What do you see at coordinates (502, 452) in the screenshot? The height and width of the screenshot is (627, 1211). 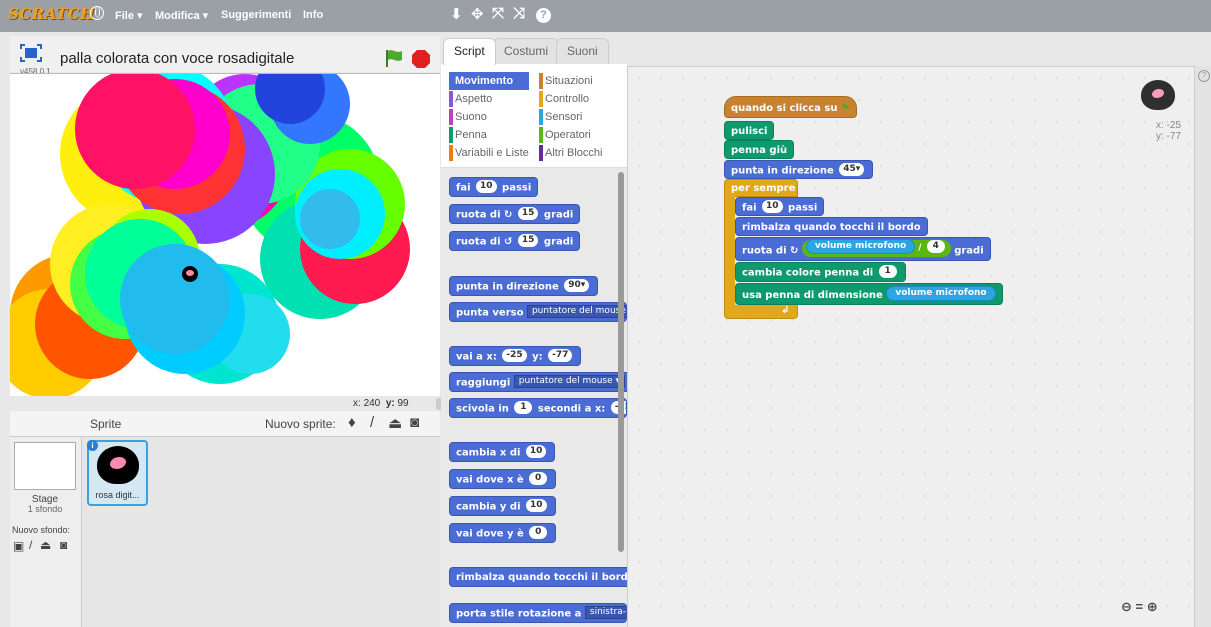 I see `palette-change-x-block: cambia x di 10` at bounding box center [502, 452].